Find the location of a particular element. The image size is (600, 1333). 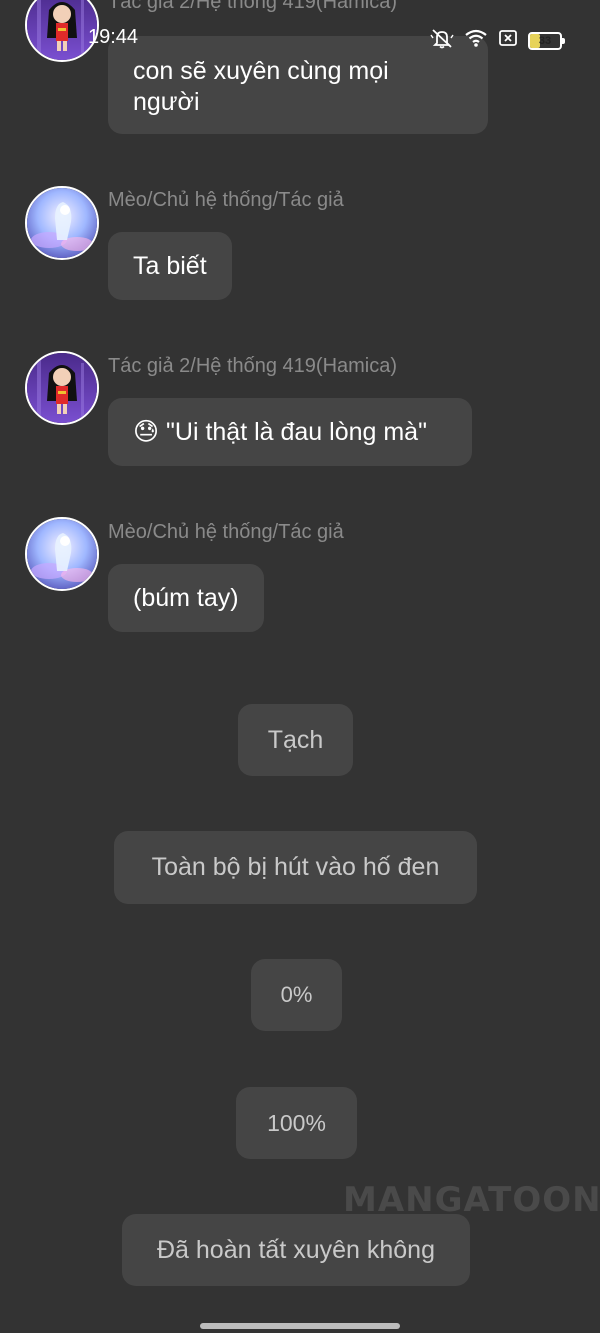

message-bubble: Ta biết is located at coordinates (170, 266).